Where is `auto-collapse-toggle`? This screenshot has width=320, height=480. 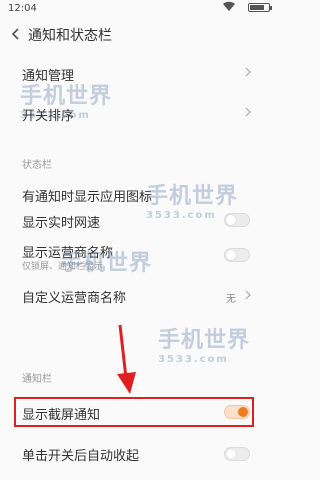
auto-collapse-toggle is located at coordinates (237, 454).